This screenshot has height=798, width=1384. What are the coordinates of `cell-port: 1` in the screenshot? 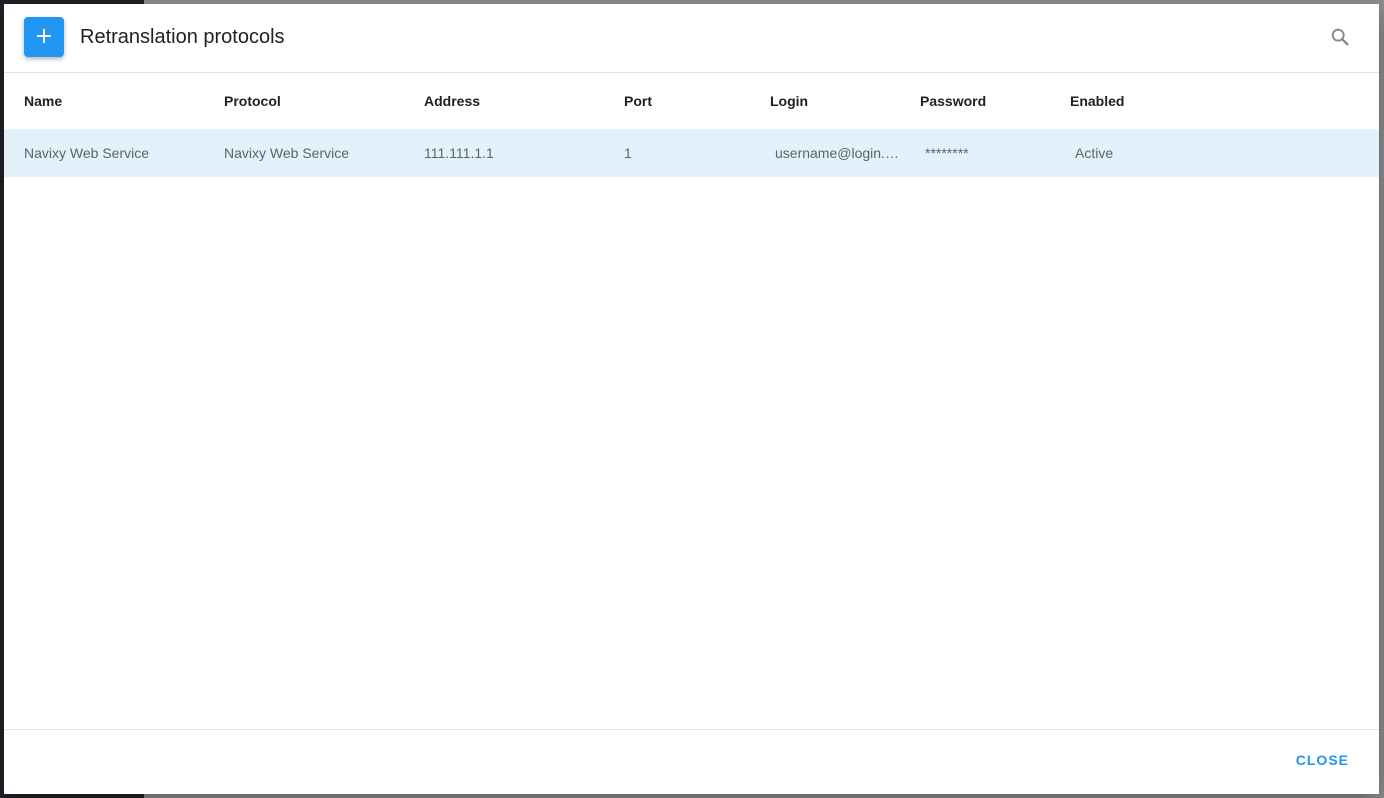 It's located at (628, 153).